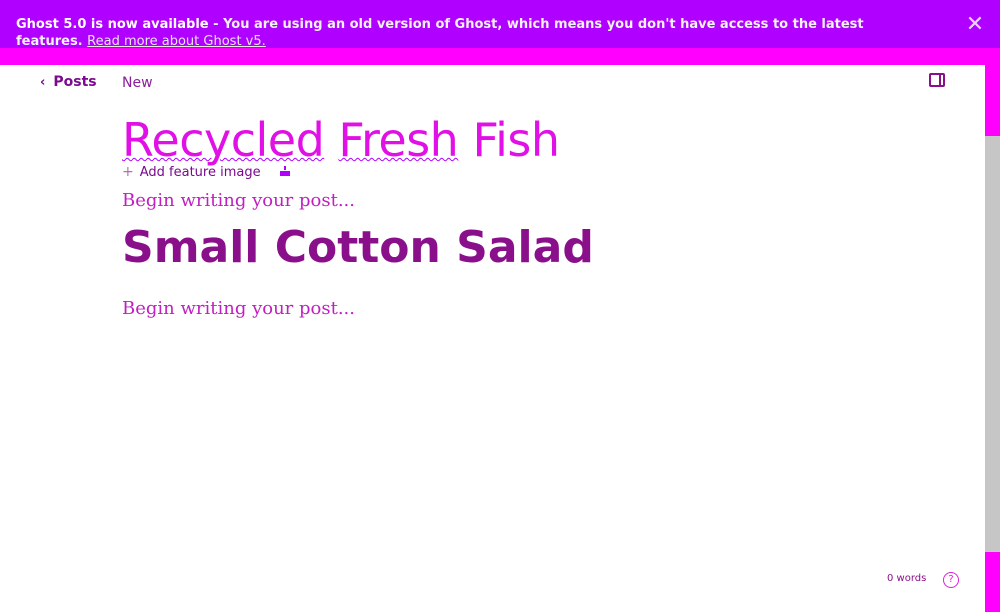  What do you see at coordinates (992, 338) in the screenshot?
I see `scrollbar` at bounding box center [992, 338].